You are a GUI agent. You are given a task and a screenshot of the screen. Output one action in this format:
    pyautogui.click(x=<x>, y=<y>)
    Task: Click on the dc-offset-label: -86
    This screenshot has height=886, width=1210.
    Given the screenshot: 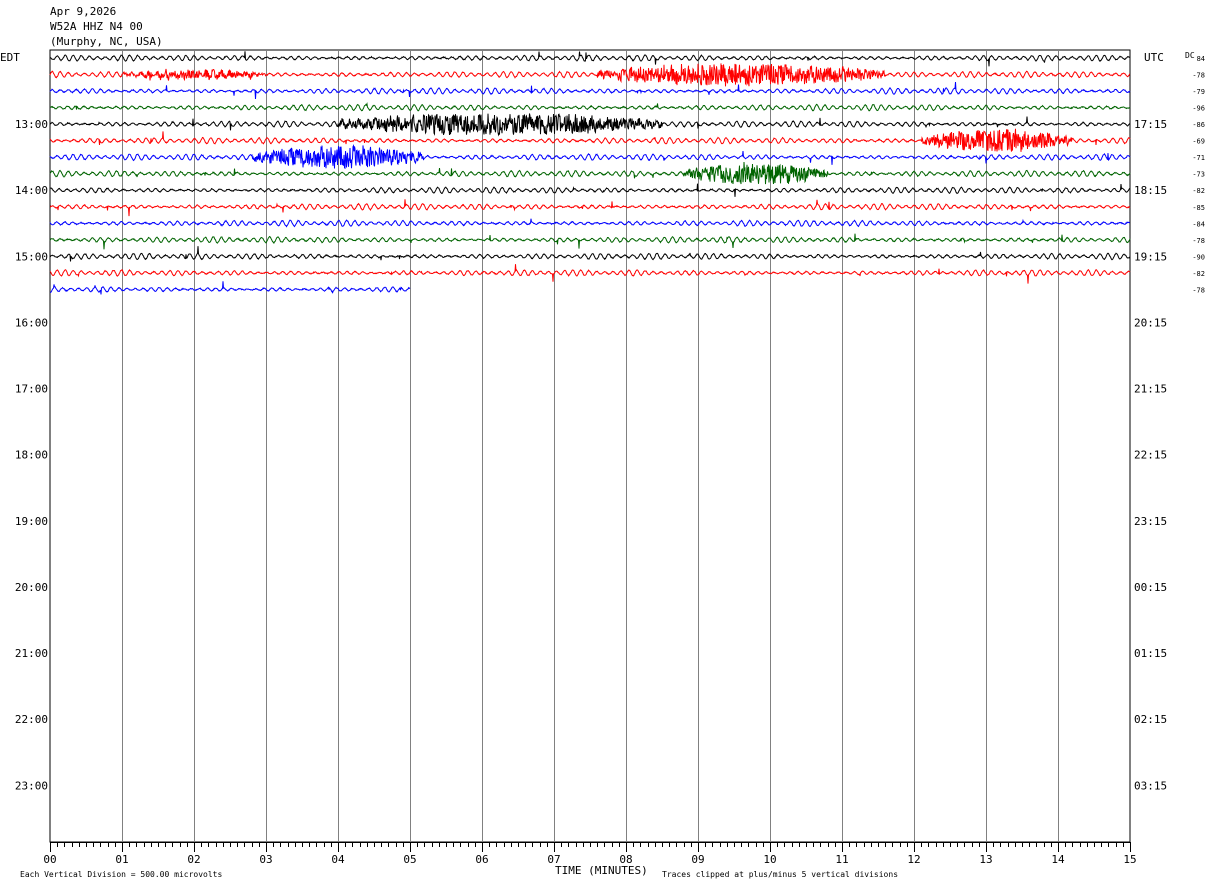 What is the action you would take?
    pyautogui.click(x=1198, y=125)
    